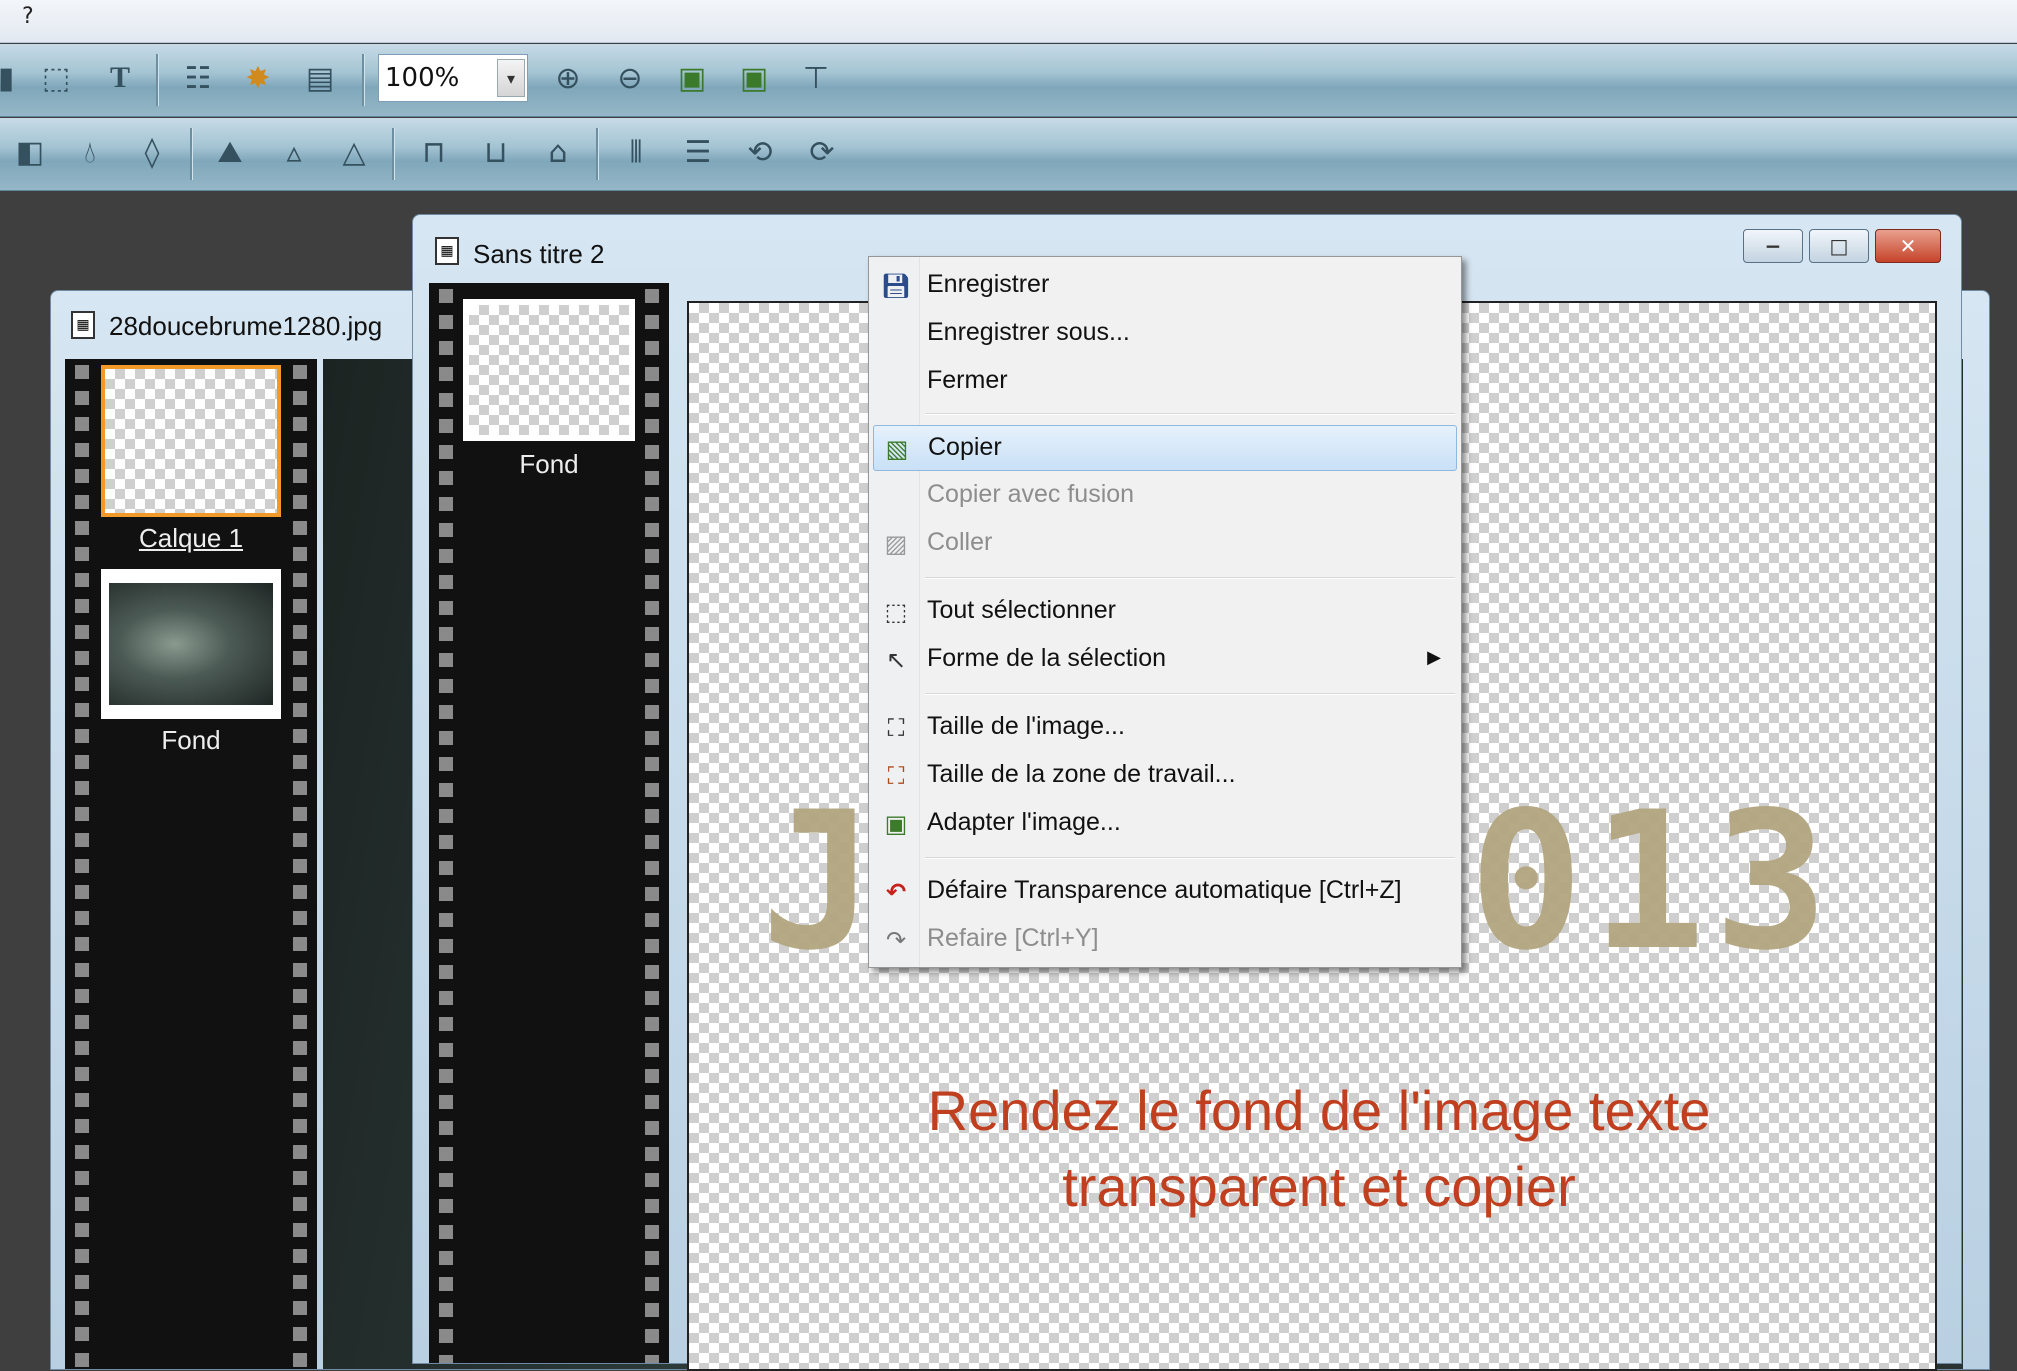 This screenshot has width=2017, height=1371. I want to click on menu-item-label: Copier avec fusion, so click(1031, 494).